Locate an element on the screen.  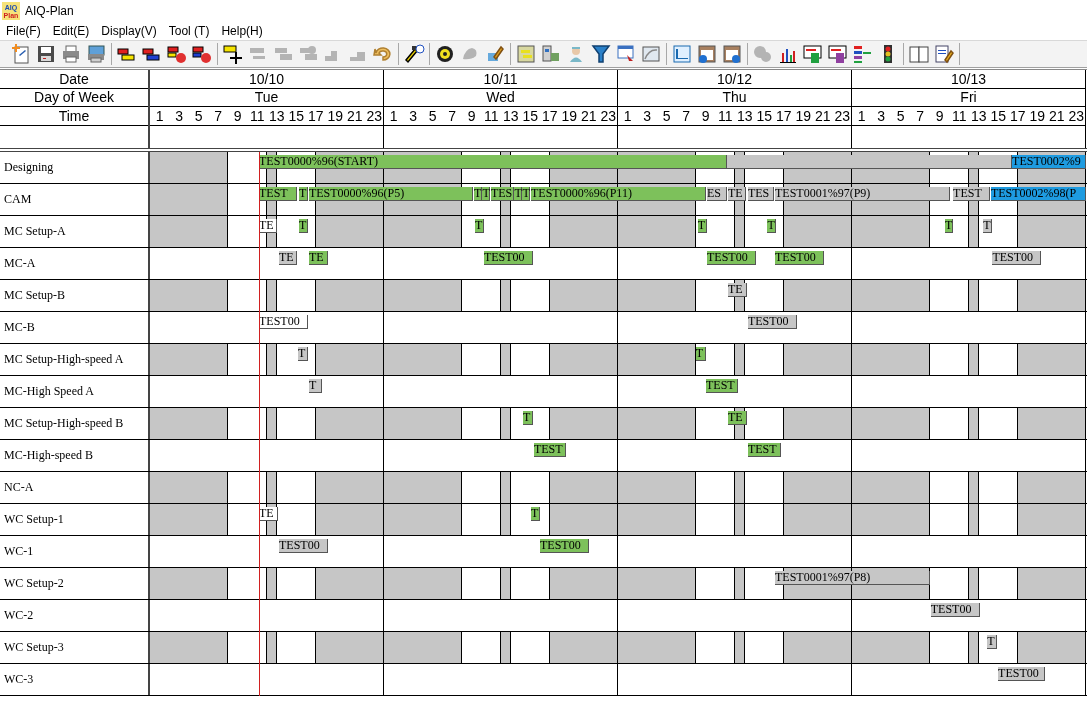
resource-label: WC-3 is located at coordinates (75, 679).